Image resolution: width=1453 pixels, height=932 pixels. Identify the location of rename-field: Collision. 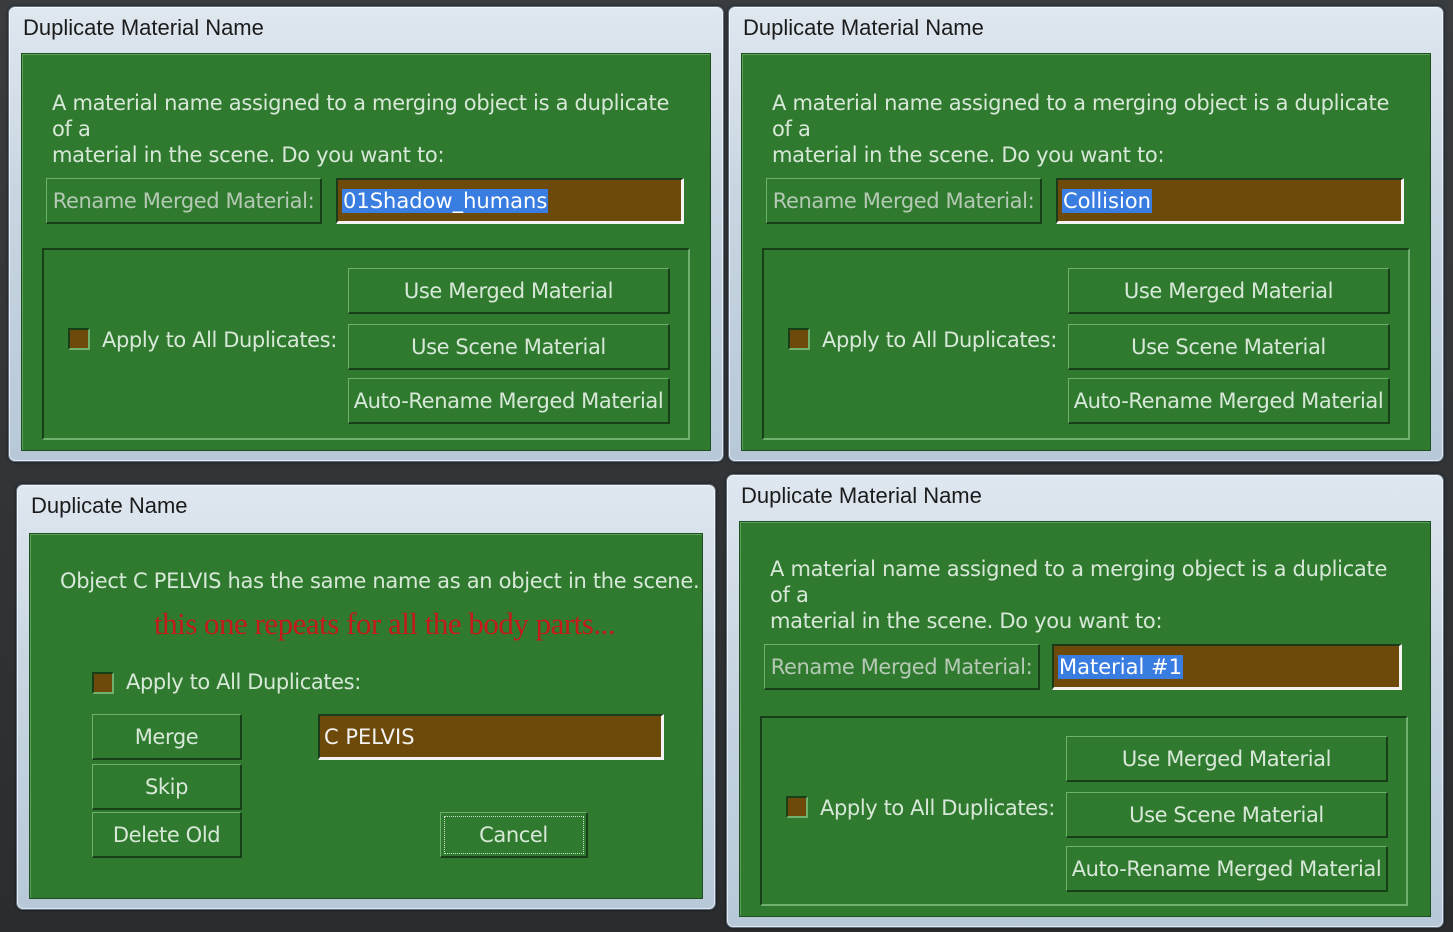
(1230, 201).